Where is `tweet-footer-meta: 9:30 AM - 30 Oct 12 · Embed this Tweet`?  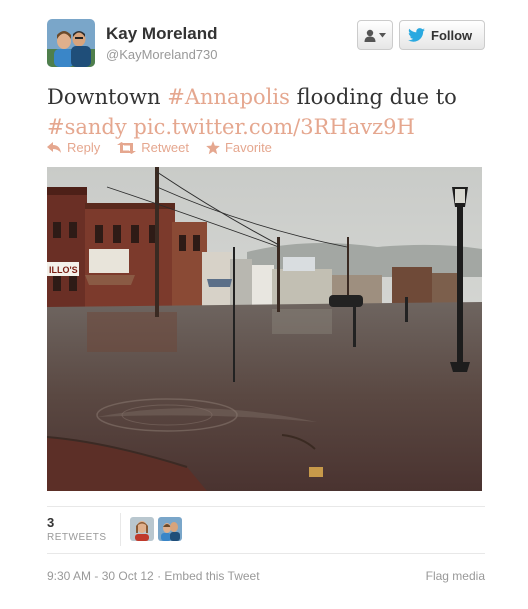
tweet-footer-meta: 9:30 AM - 30 Oct 12 · Embed this Tweet is located at coordinates (153, 576).